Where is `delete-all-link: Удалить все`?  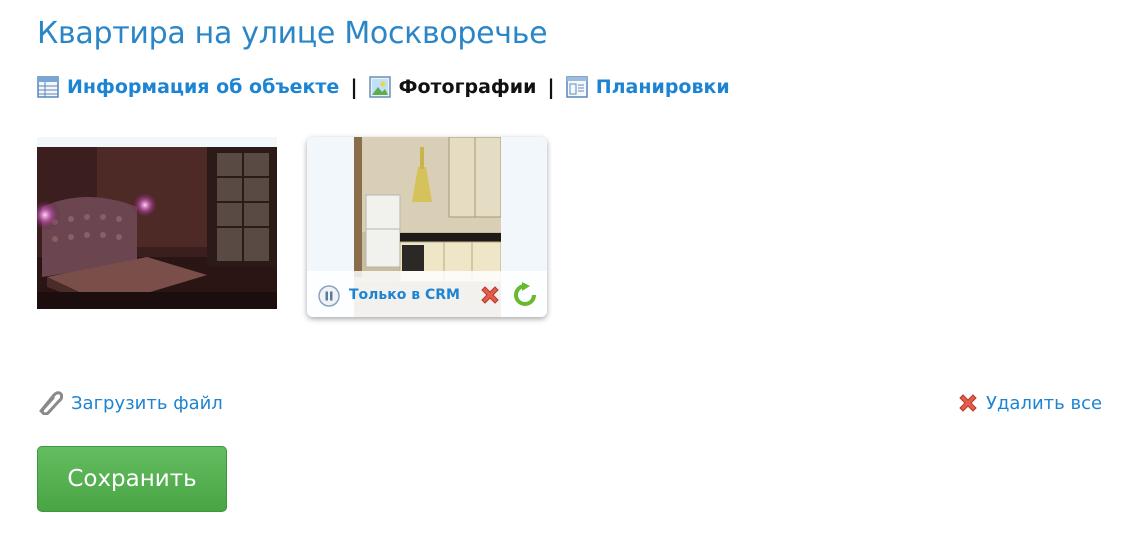 delete-all-link: Удалить все is located at coordinates (1029, 403).